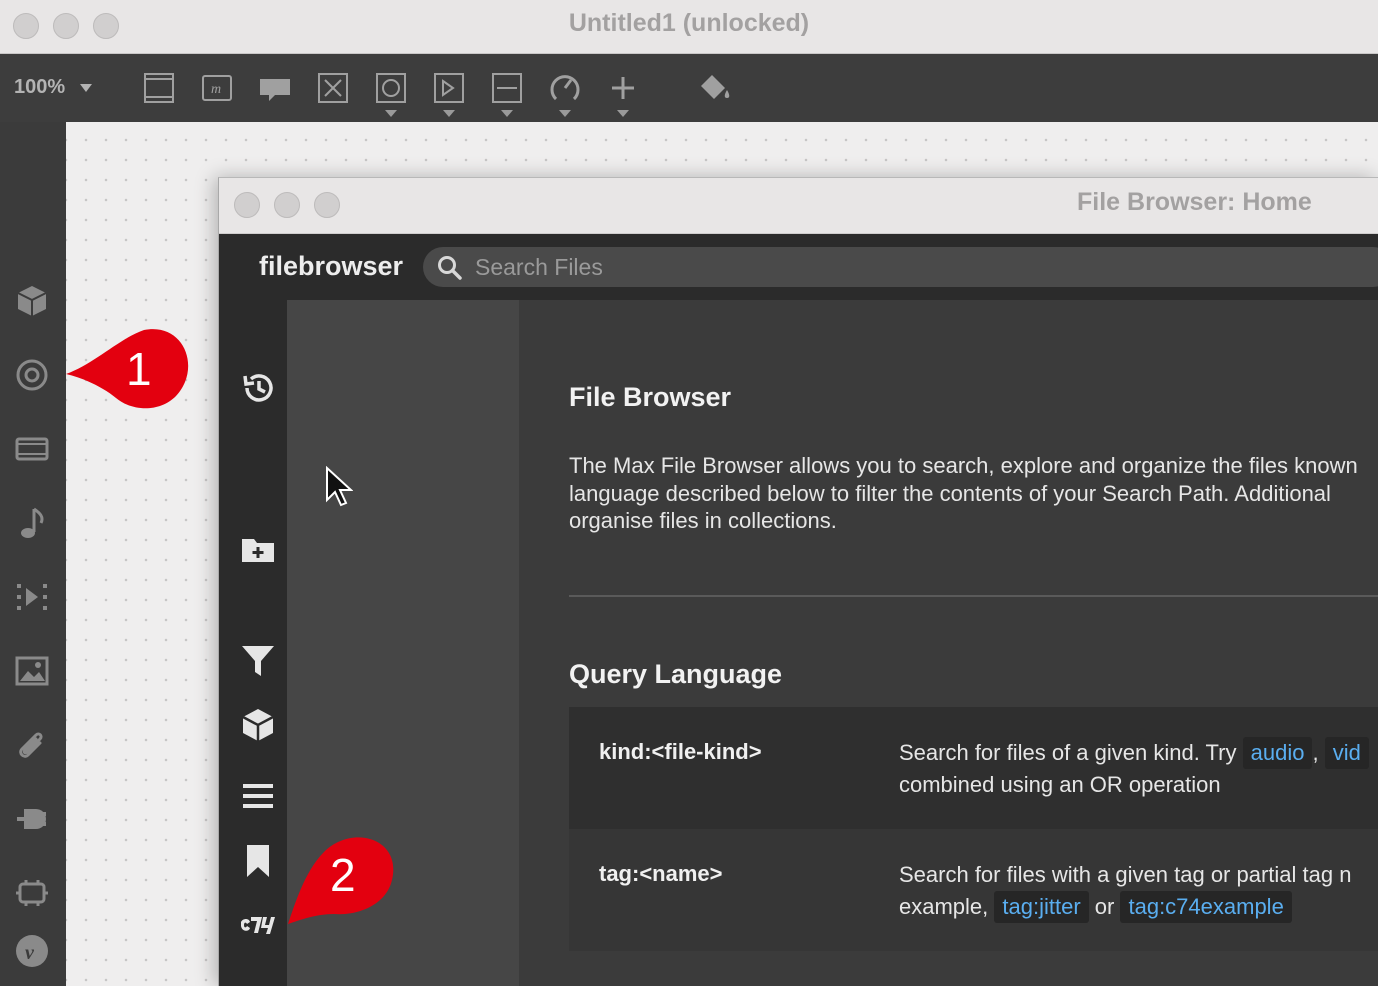  What do you see at coordinates (1277, 753) in the screenshot?
I see `query-example-link: audio` at bounding box center [1277, 753].